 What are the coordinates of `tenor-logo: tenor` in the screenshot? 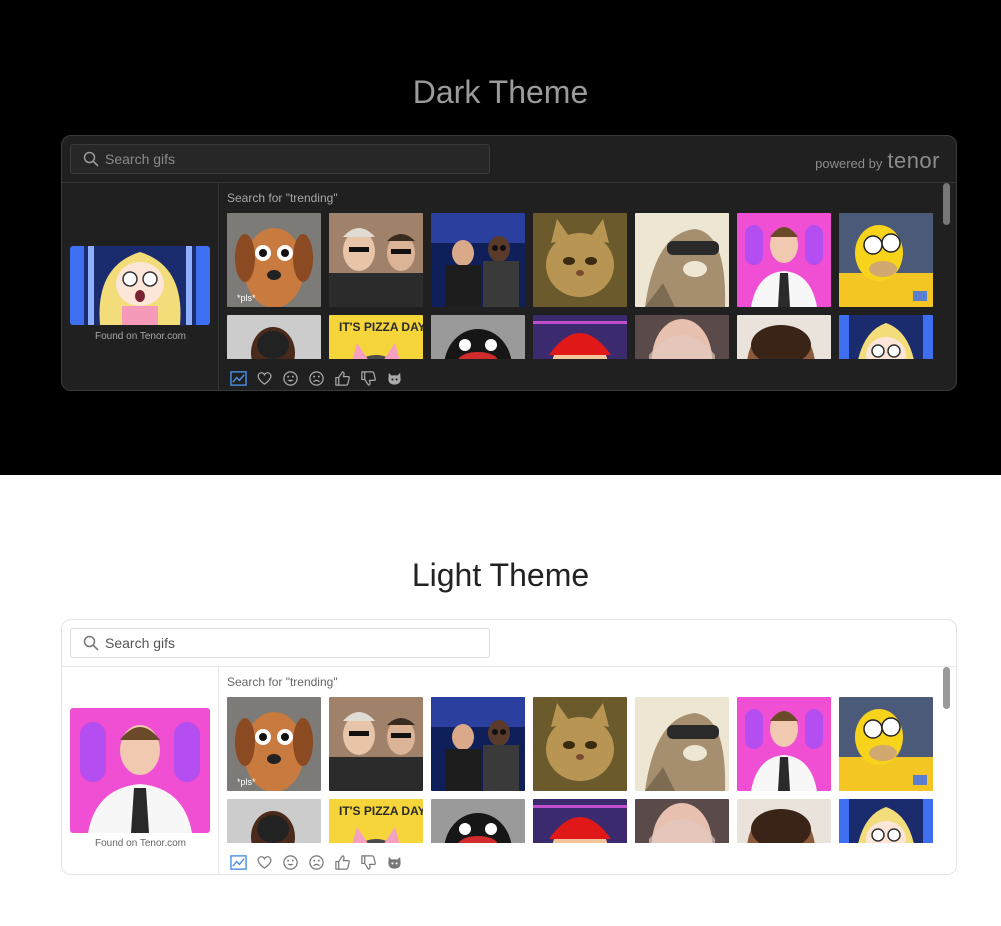 It's located at (913, 160).